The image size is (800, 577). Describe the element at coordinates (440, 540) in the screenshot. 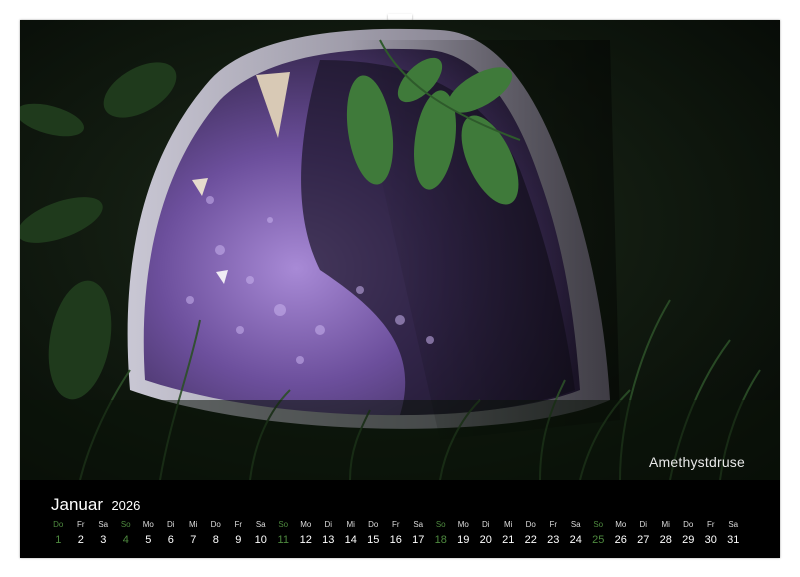

I see `day-number: 18` at that location.